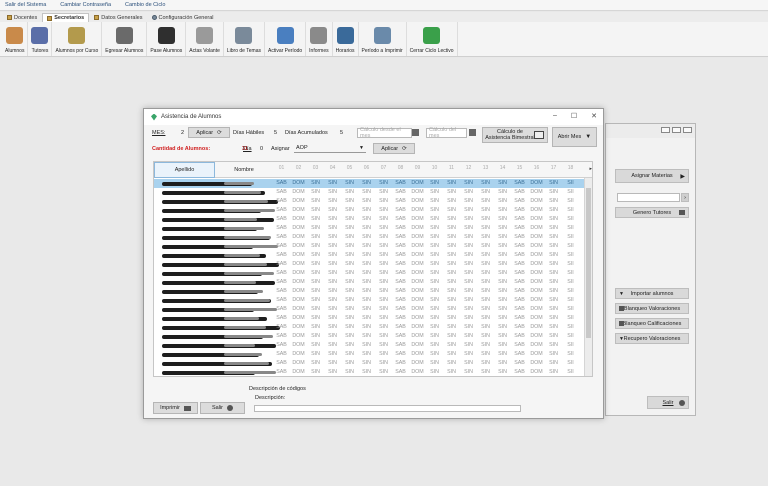  What do you see at coordinates (222, 408) in the screenshot?
I see `salir-button: Salir` at bounding box center [222, 408].